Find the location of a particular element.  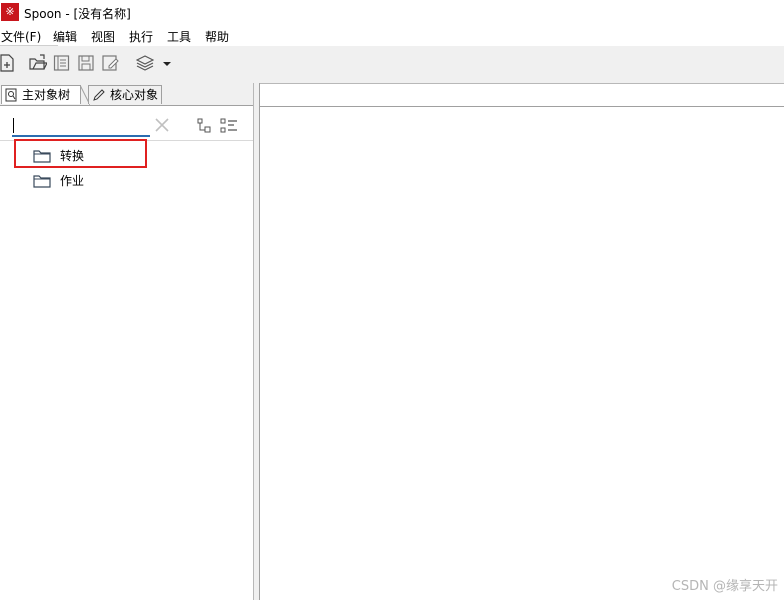

perspective-layers-icon is located at coordinates (145, 63).